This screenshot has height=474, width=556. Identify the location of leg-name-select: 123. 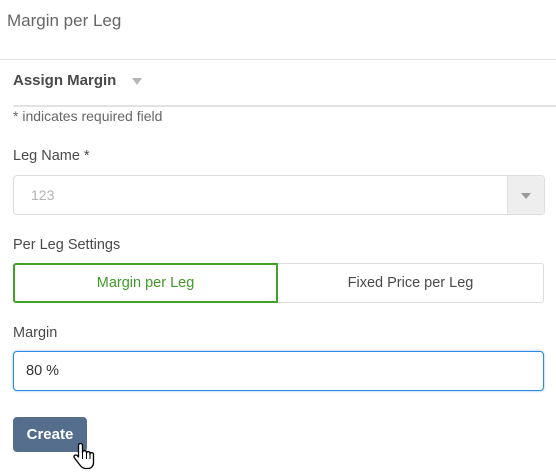
(279, 195).